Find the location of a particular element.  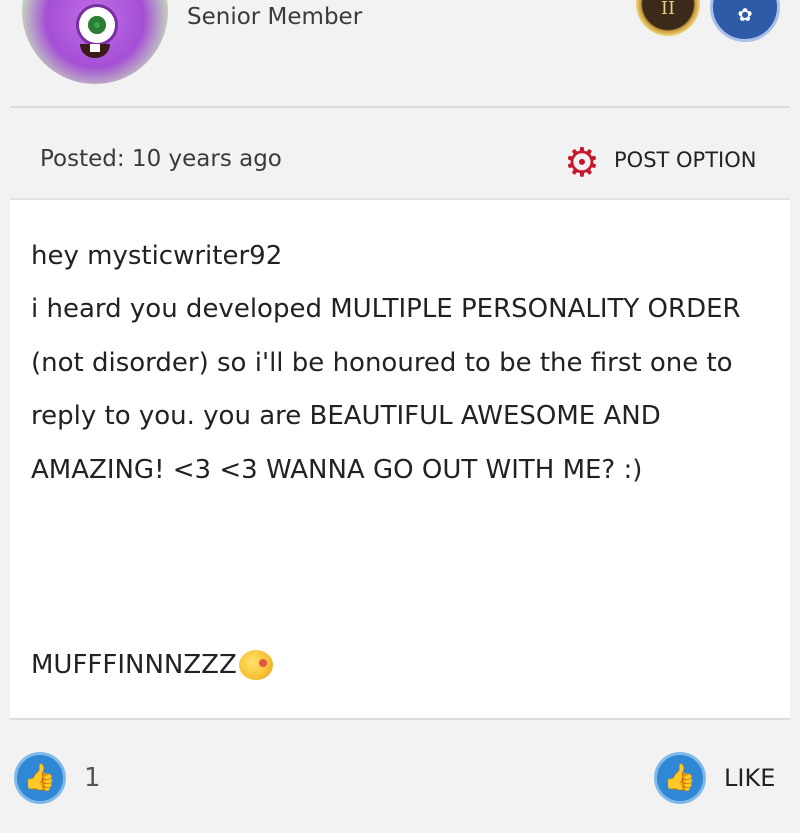

post-signoff: MUFFFINNNZZZ is located at coordinates (152, 665).